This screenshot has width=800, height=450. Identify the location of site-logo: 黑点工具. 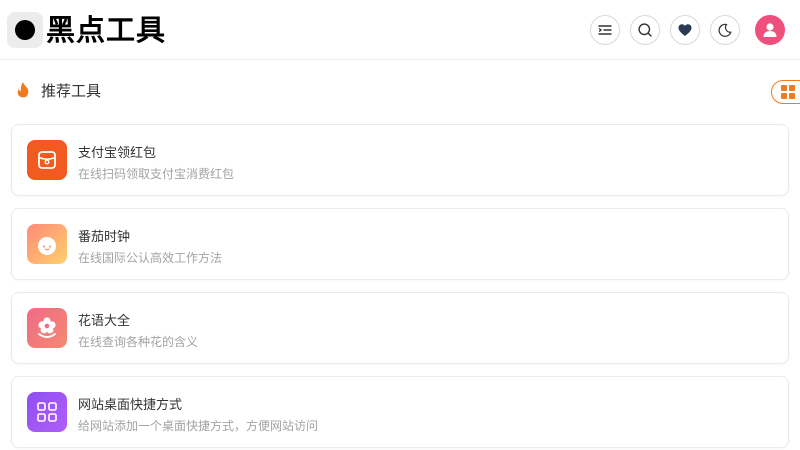
(86, 30).